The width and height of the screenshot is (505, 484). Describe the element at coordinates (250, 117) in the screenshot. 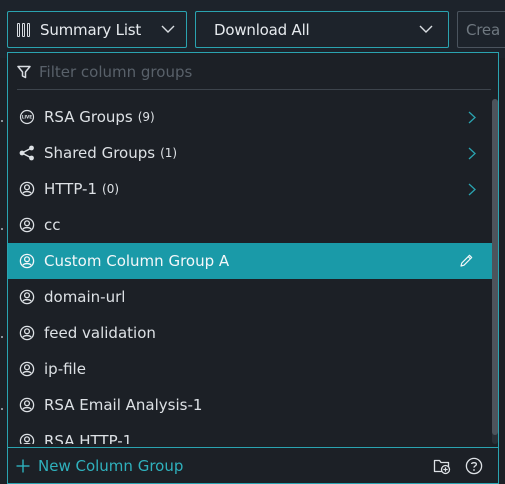

I see `list-item-rsa-groups: LIVE RSA Groups (9)` at that location.